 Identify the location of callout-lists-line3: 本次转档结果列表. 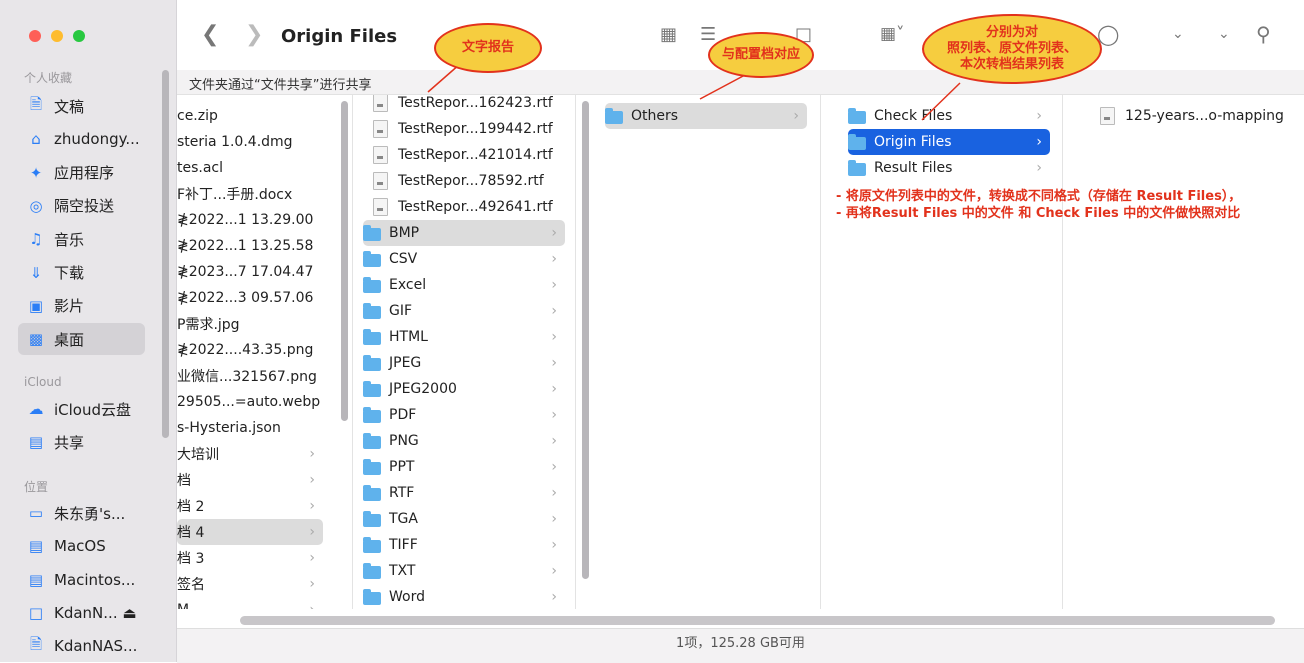
(1011, 64).